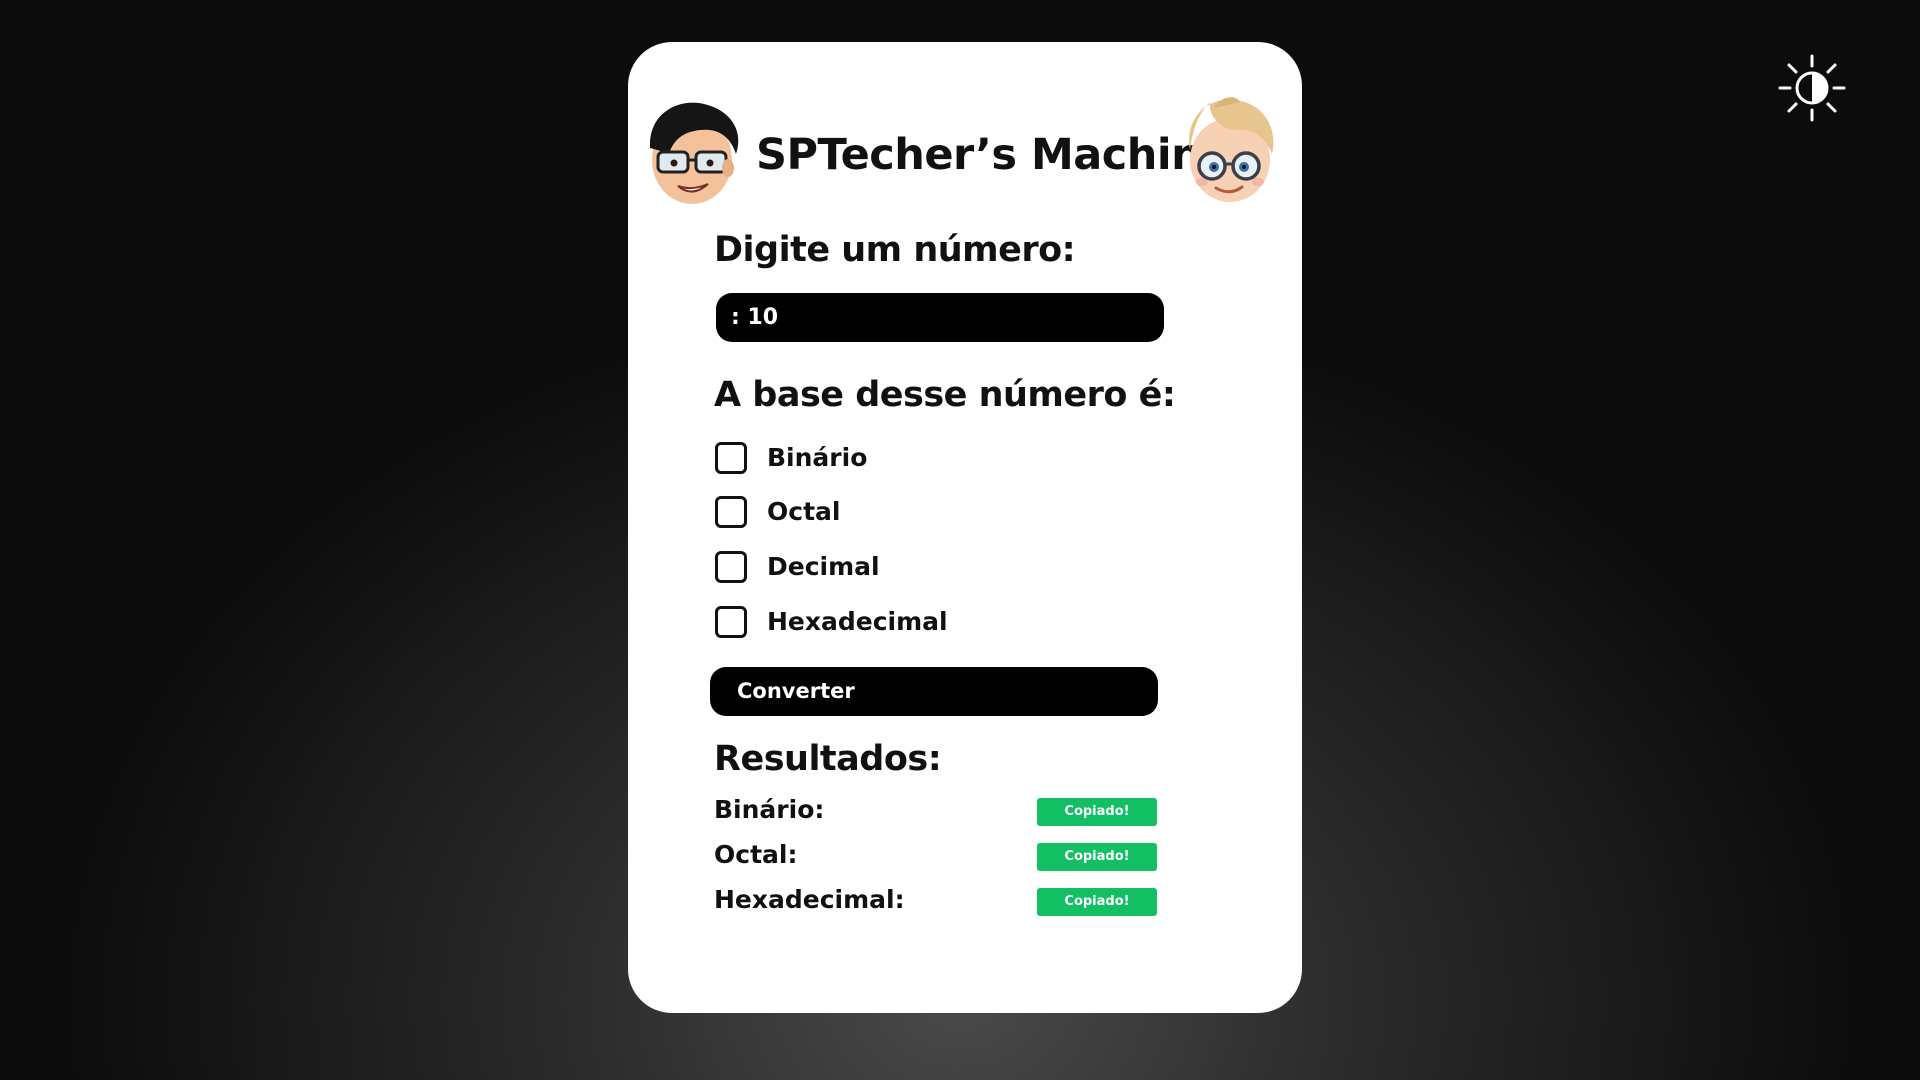 The image size is (1920, 1080). What do you see at coordinates (731, 622) in the screenshot?
I see `checkbox-hexadecimal` at bounding box center [731, 622].